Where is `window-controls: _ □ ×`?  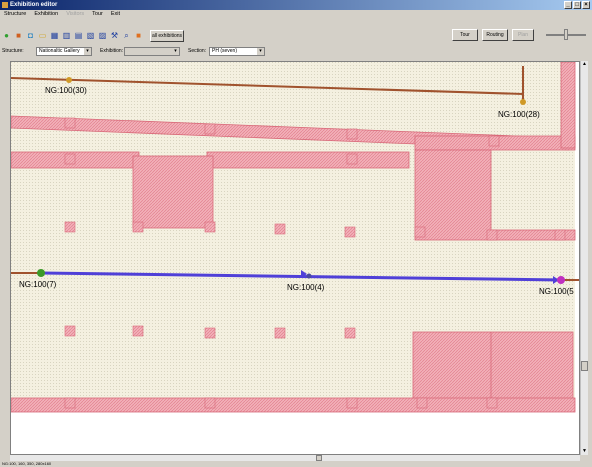
window-controls: _ □ × is located at coordinates (577, 5).